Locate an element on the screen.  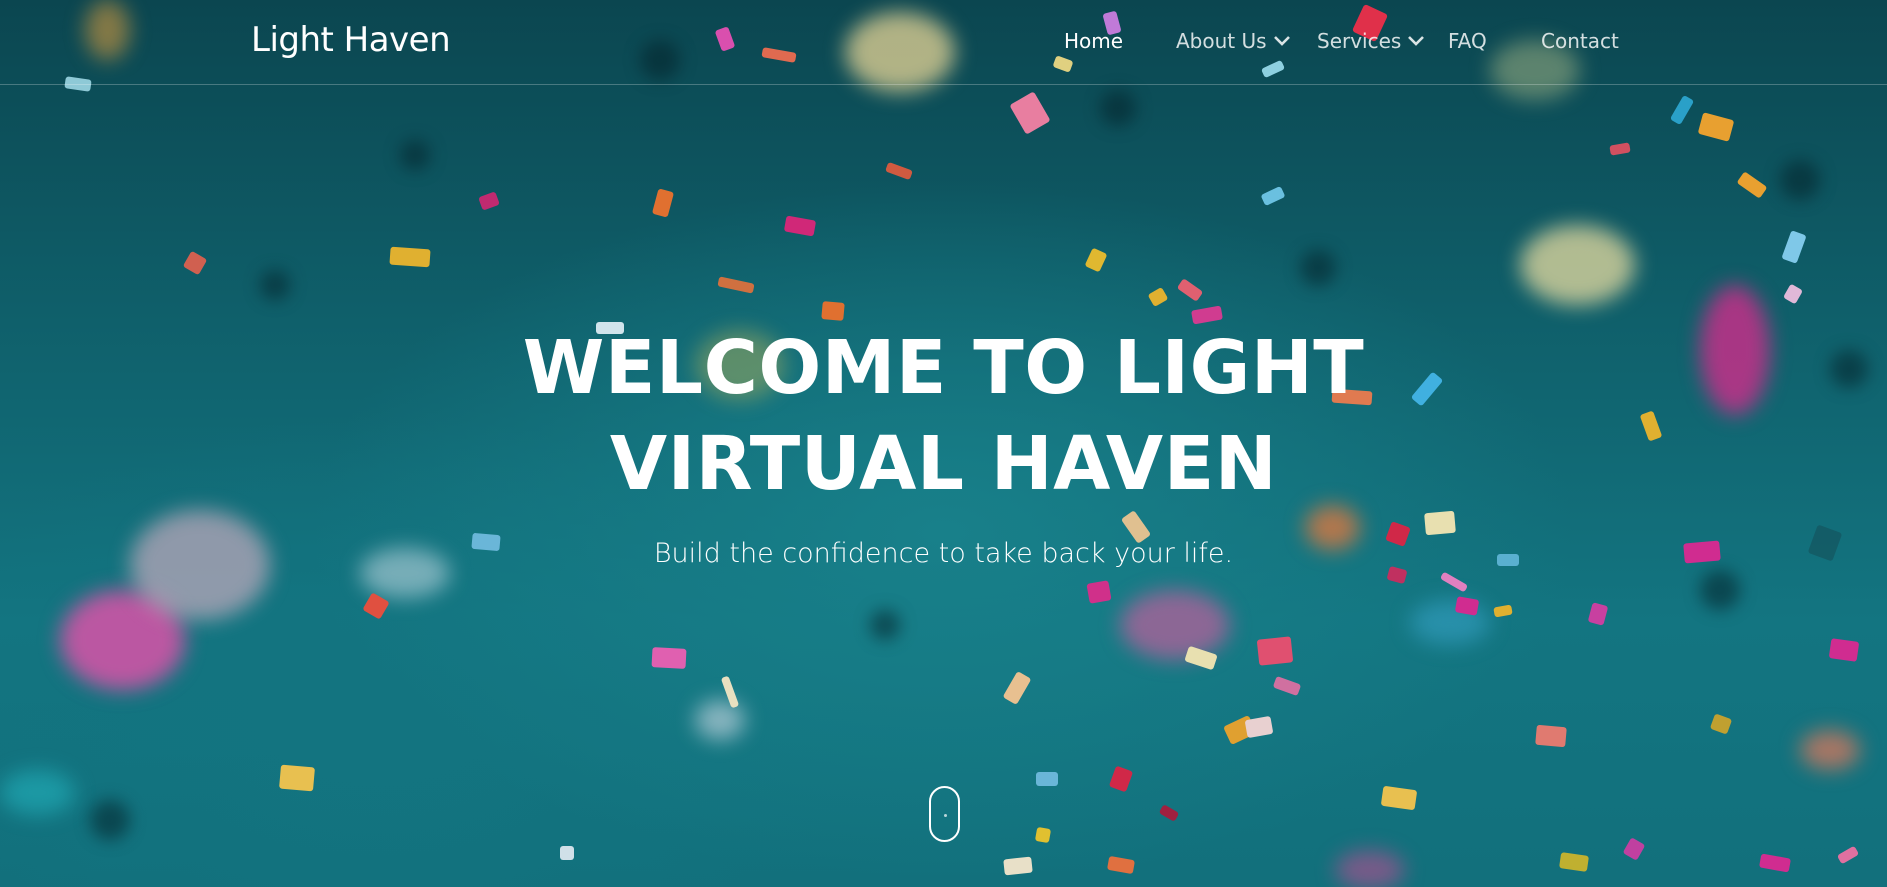
nav-contact-label: Contact is located at coordinates (1580, 41).